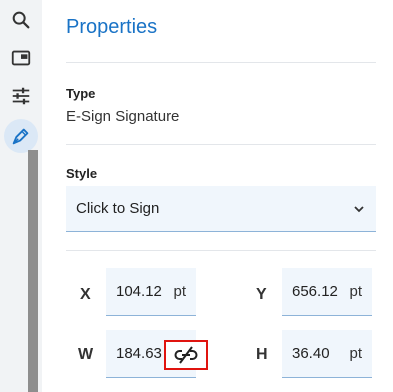  I want to click on y-label: Y, so click(261, 294).